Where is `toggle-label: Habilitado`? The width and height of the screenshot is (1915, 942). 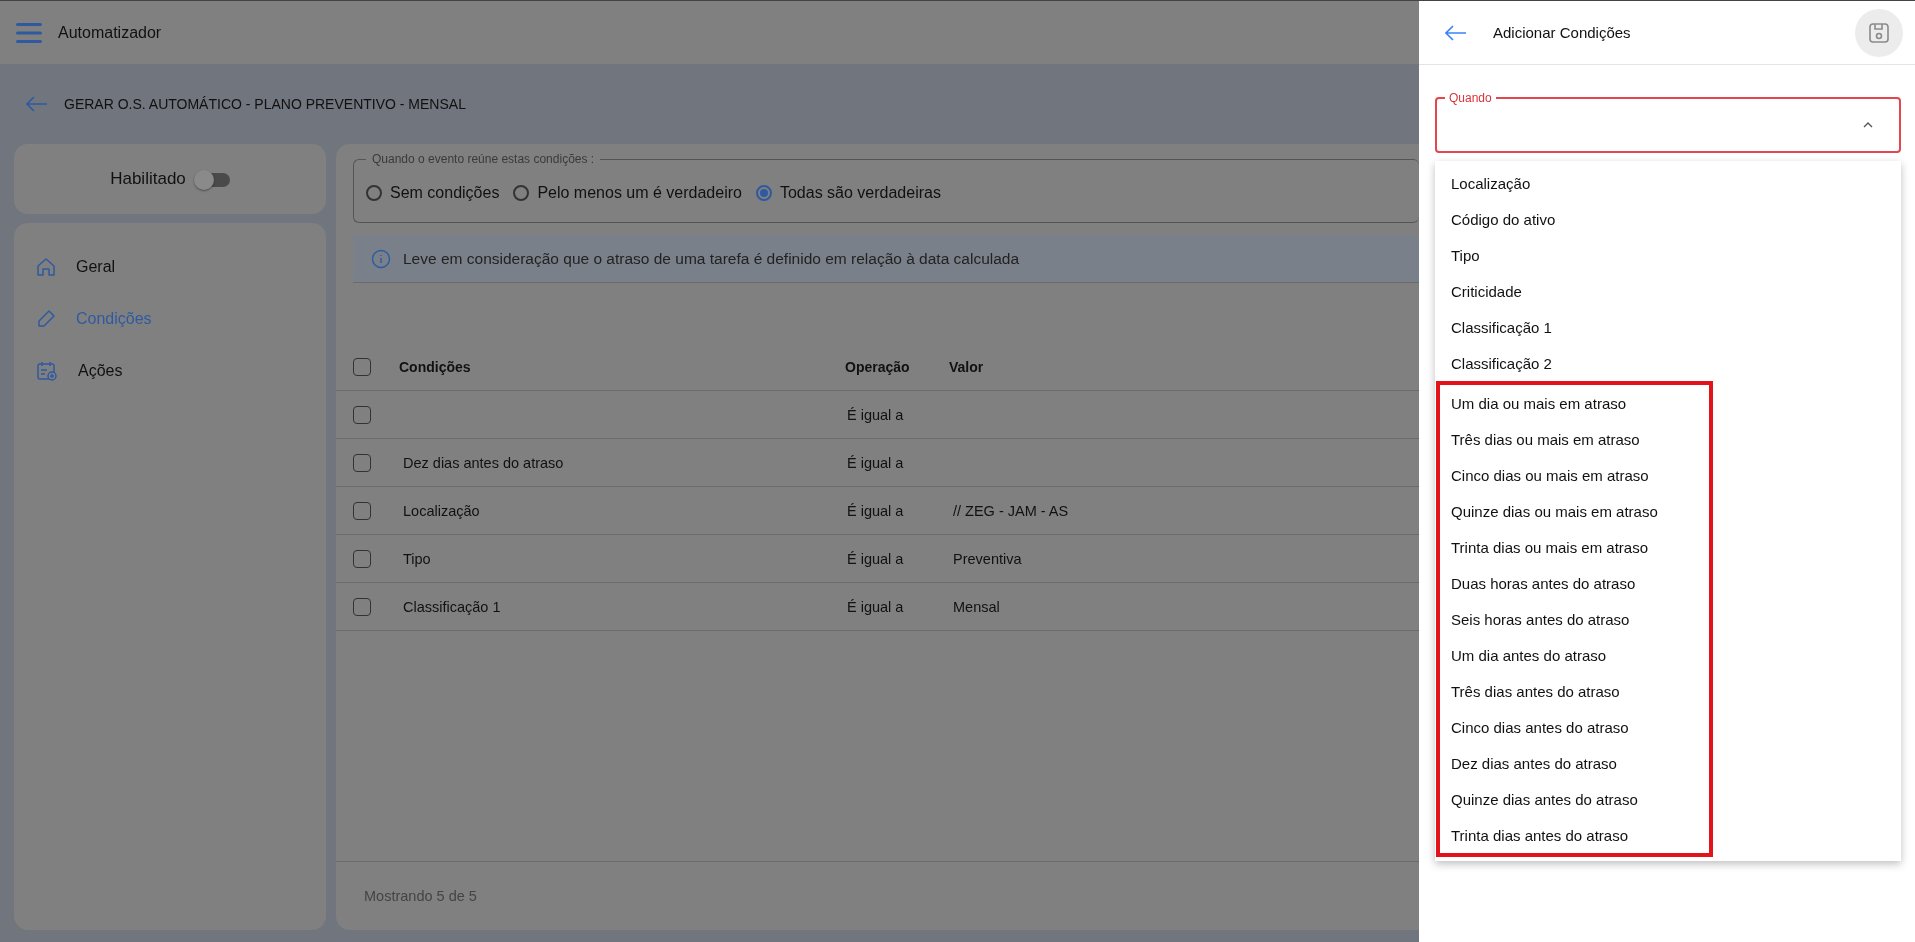 toggle-label: Habilitado is located at coordinates (148, 179).